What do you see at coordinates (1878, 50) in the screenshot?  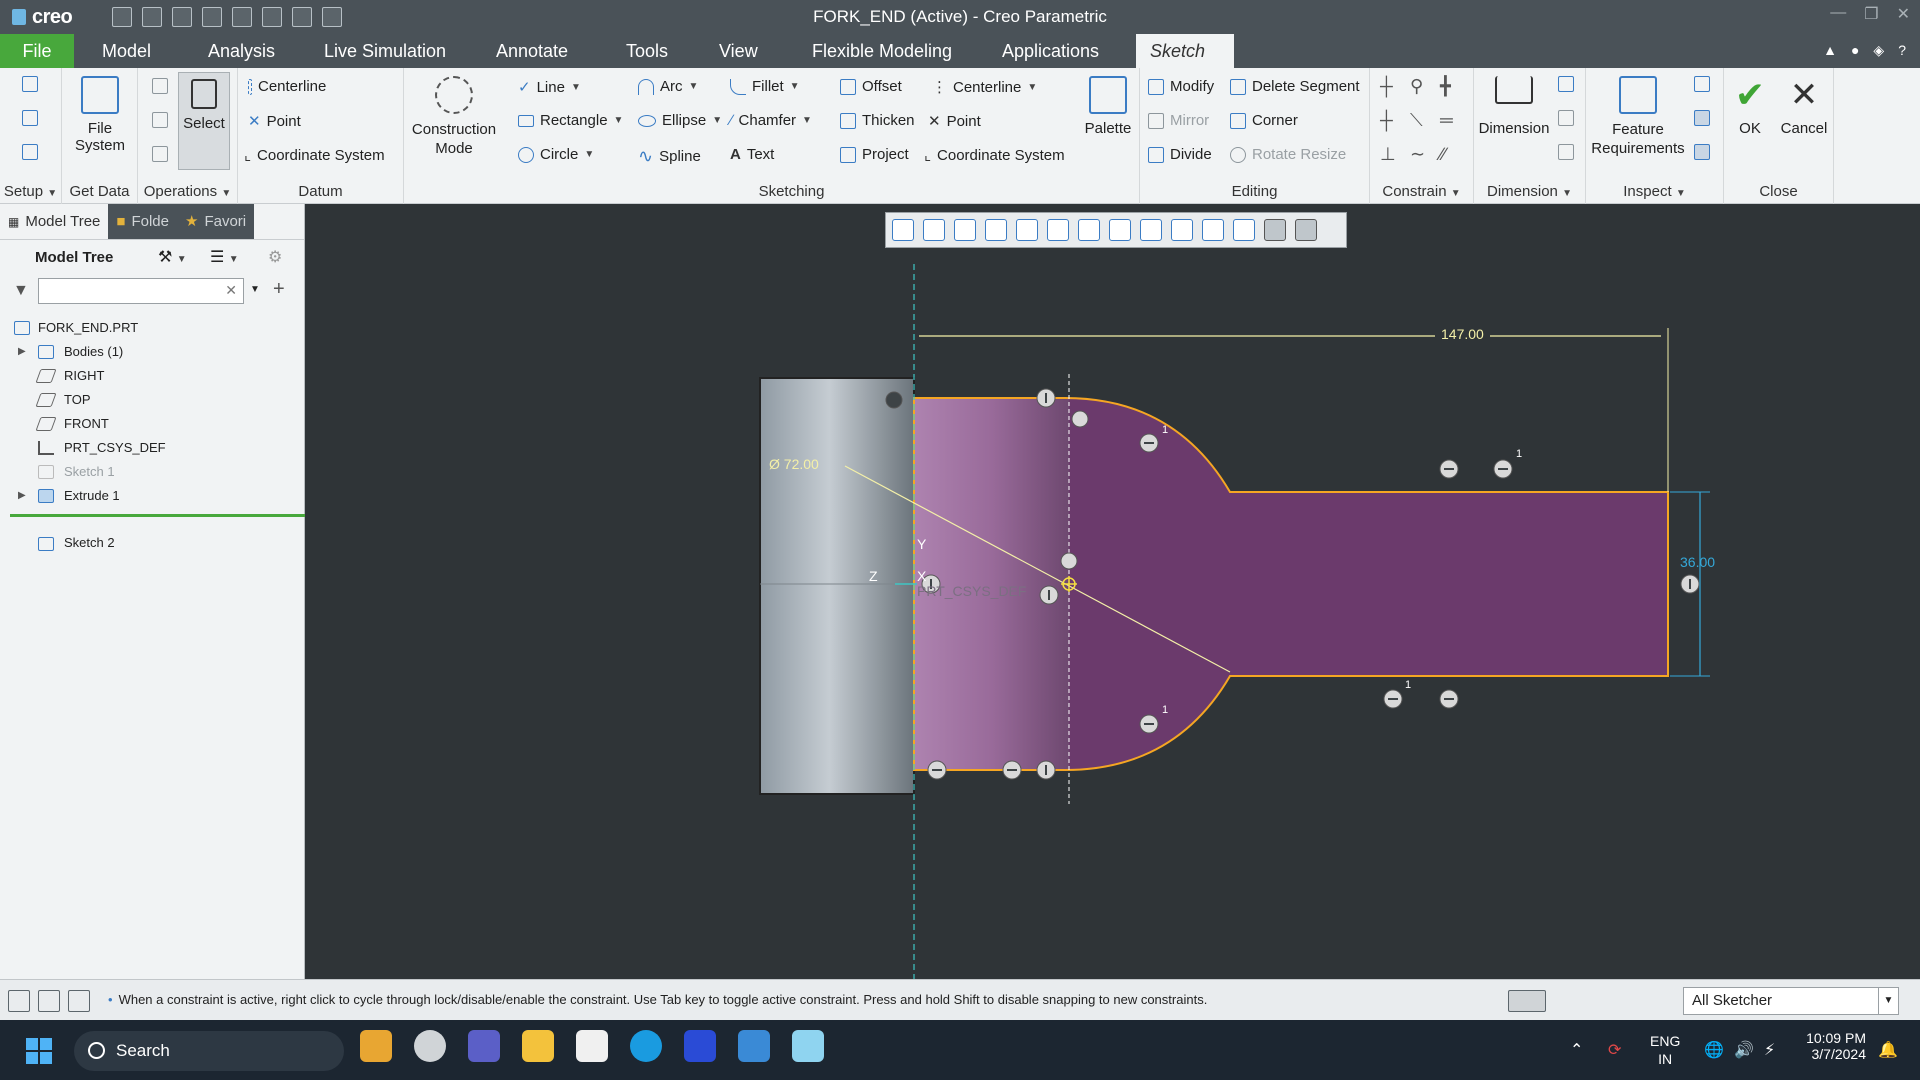 I see `learning-icon: ◈` at bounding box center [1878, 50].